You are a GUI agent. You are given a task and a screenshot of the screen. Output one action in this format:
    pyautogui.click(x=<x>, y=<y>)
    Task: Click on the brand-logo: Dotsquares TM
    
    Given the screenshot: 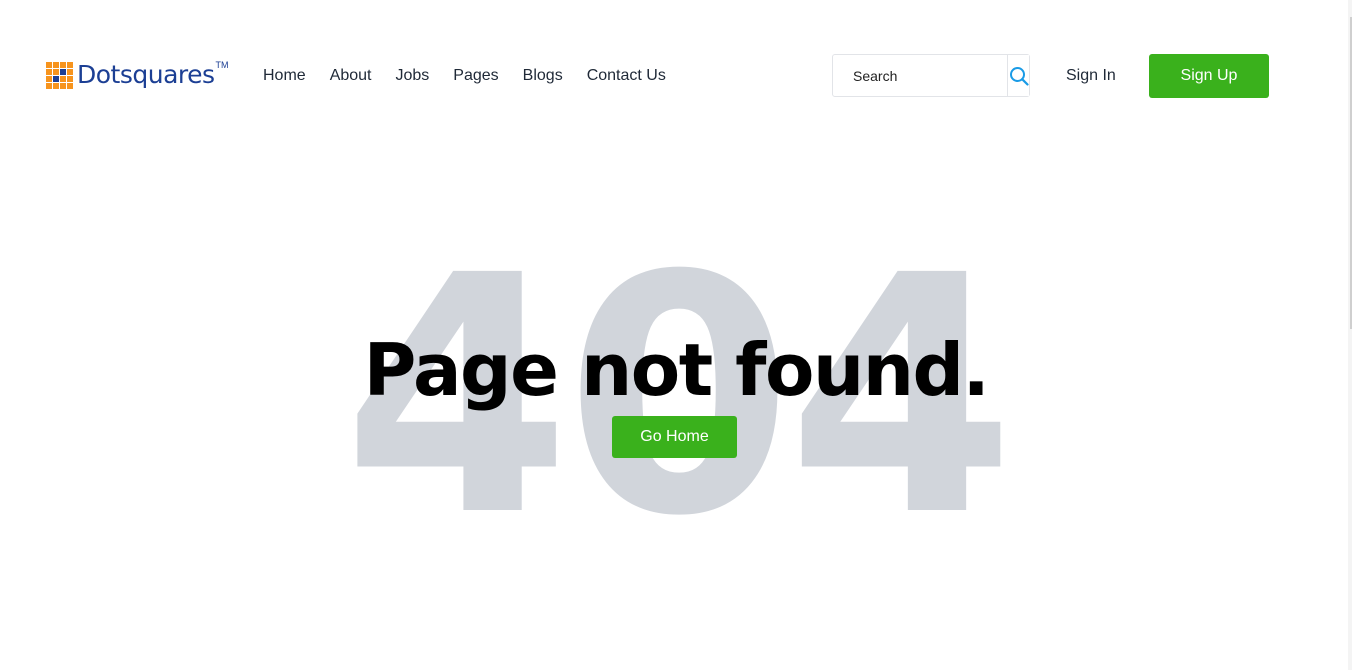 What is the action you would take?
    pyautogui.click(x=137, y=75)
    